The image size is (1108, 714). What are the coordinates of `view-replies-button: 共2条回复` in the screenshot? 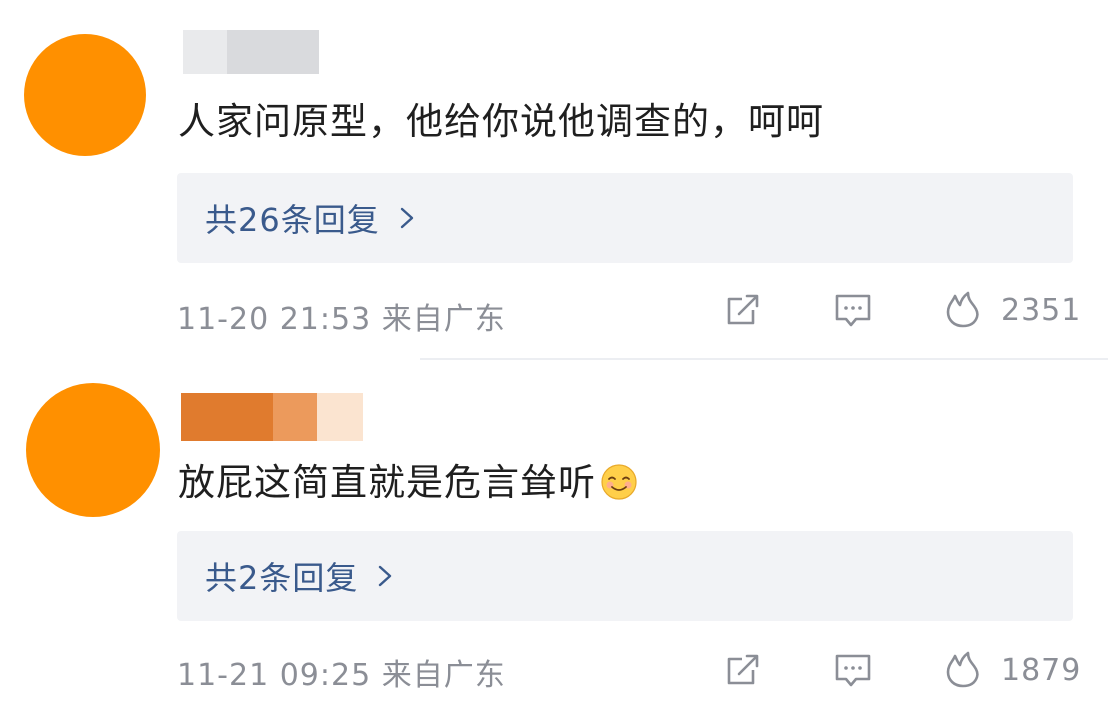 It's located at (625, 576).